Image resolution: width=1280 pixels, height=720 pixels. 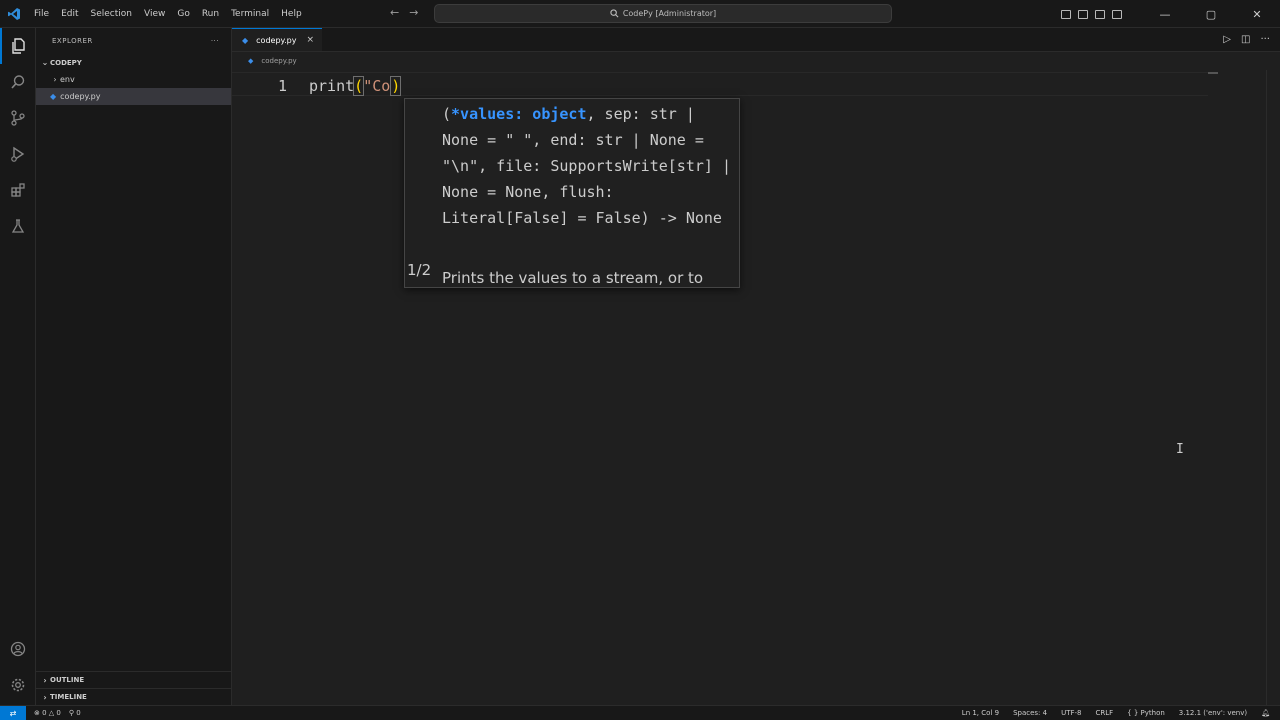 What do you see at coordinates (18, 82) in the screenshot?
I see `search-view-icon` at bounding box center [18, 82].